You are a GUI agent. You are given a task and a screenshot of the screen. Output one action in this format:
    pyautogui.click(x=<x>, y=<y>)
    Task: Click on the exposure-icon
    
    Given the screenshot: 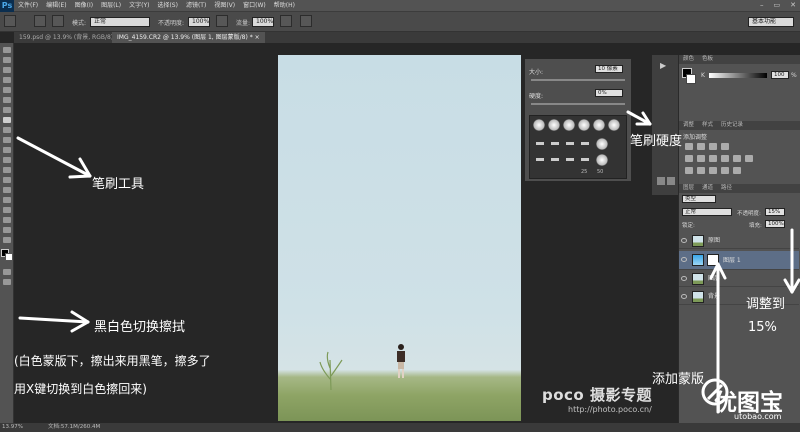 What is the action you would take?
    pyautogui.click(x=725, y=146)
    